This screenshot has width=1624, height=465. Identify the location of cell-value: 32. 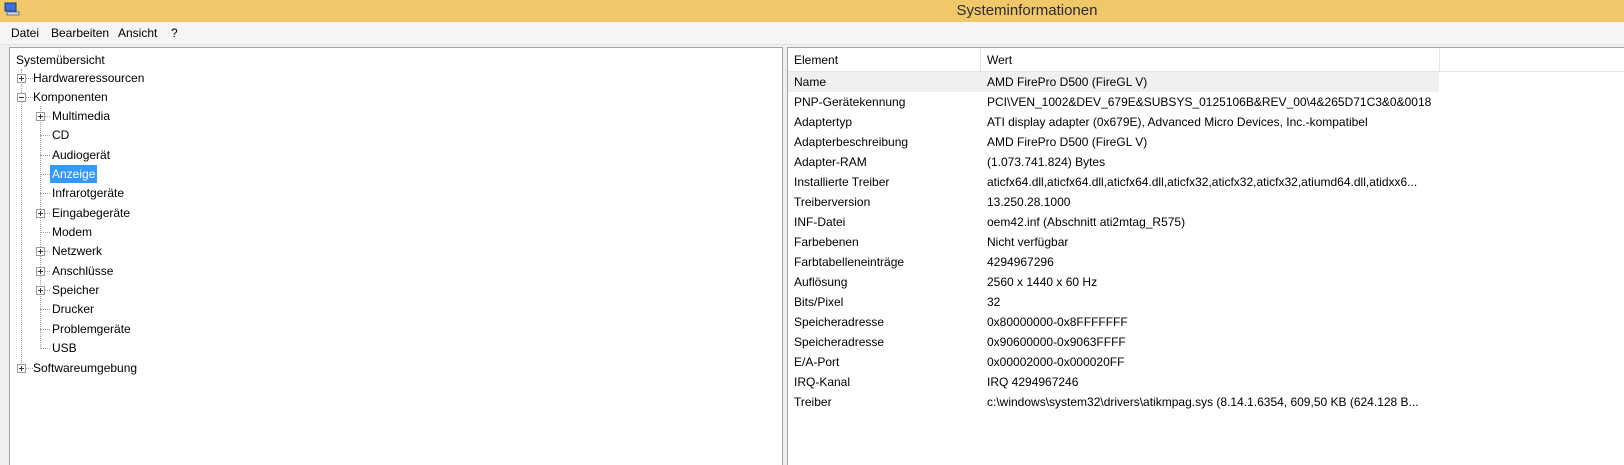
(994, 302).